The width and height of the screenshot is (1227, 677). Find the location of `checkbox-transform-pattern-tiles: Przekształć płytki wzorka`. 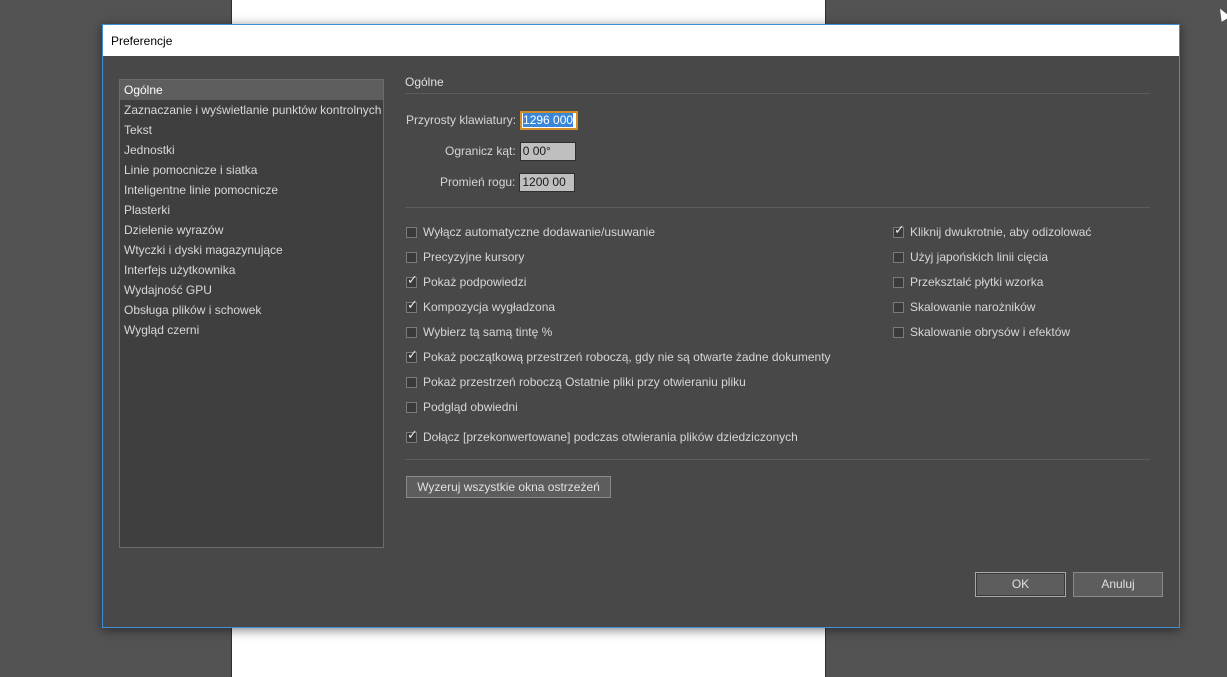

checkbox-transform-pattern-tiles: Przekształć płytki wzorka is located at coordinates (968, 282).